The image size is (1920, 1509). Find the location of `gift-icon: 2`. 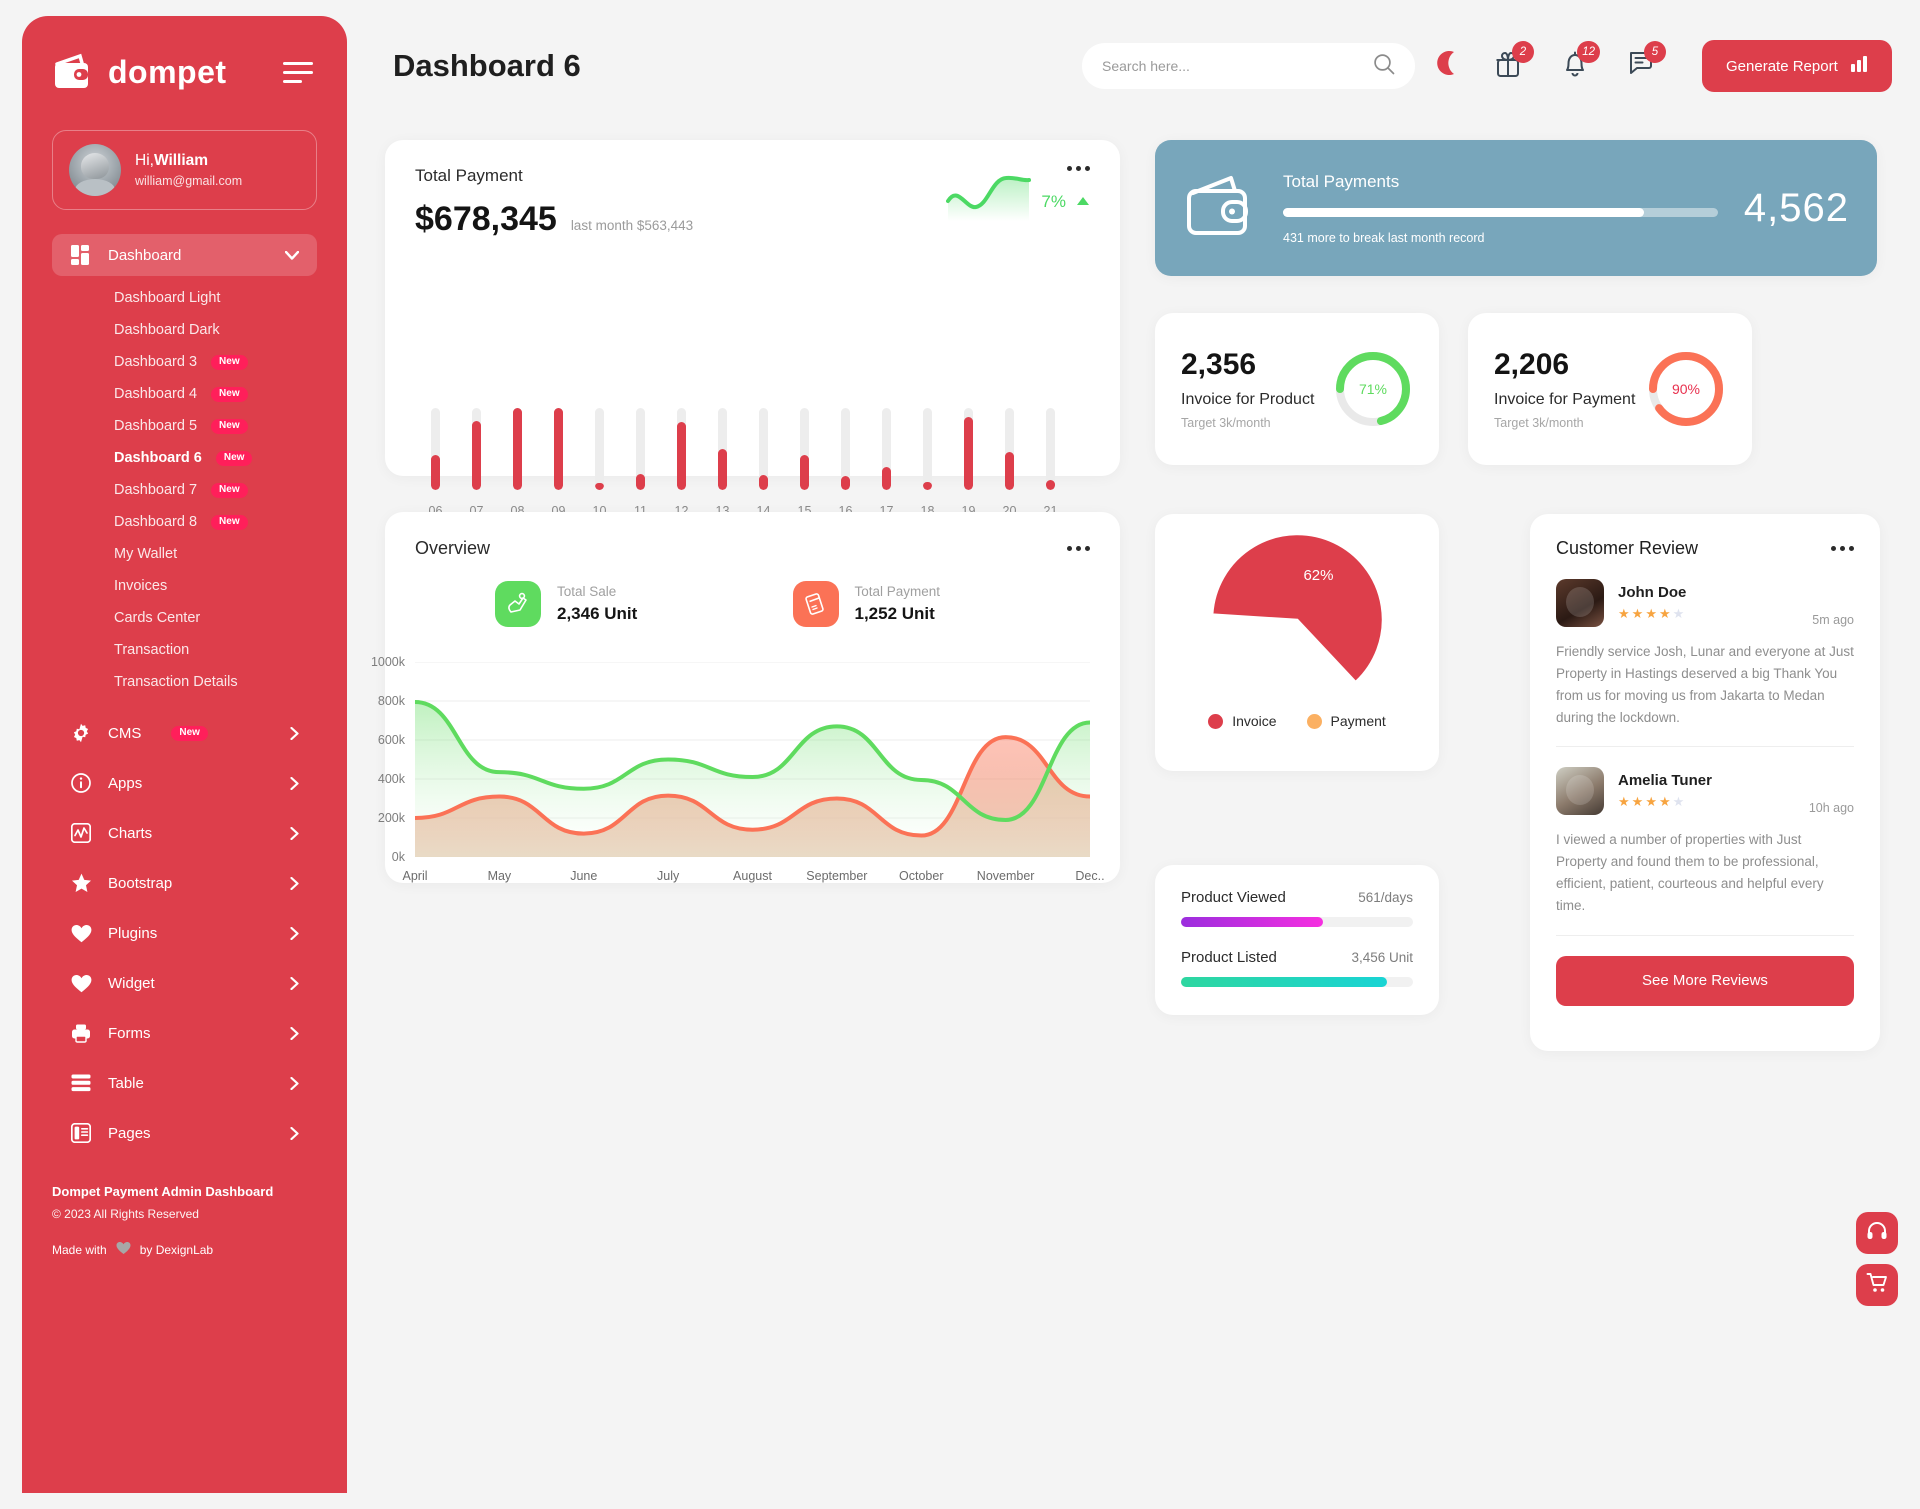

gift-icon: 2 is located at coordinates (1514, 62).